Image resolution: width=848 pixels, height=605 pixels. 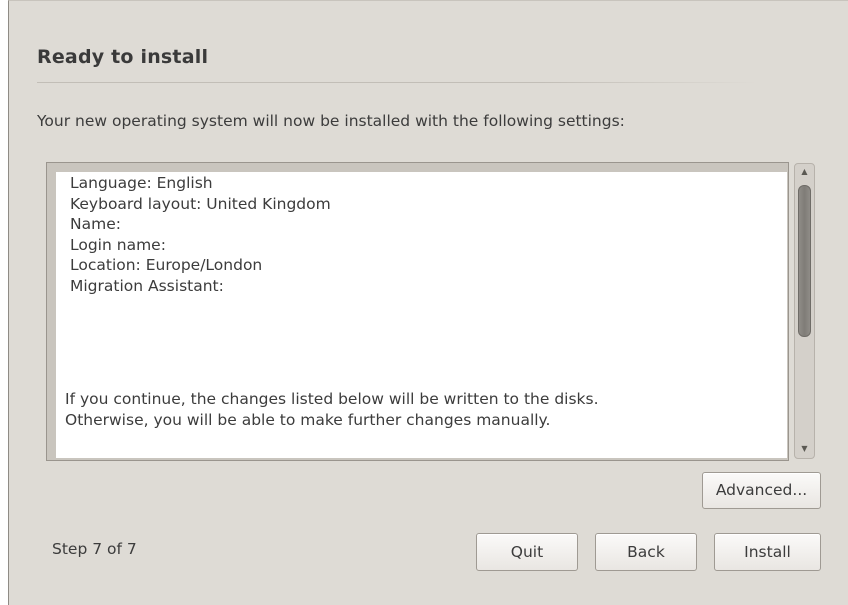 I want to click on setting-migration-assistant: Migration Assistant:, so click(x=147, y=285).